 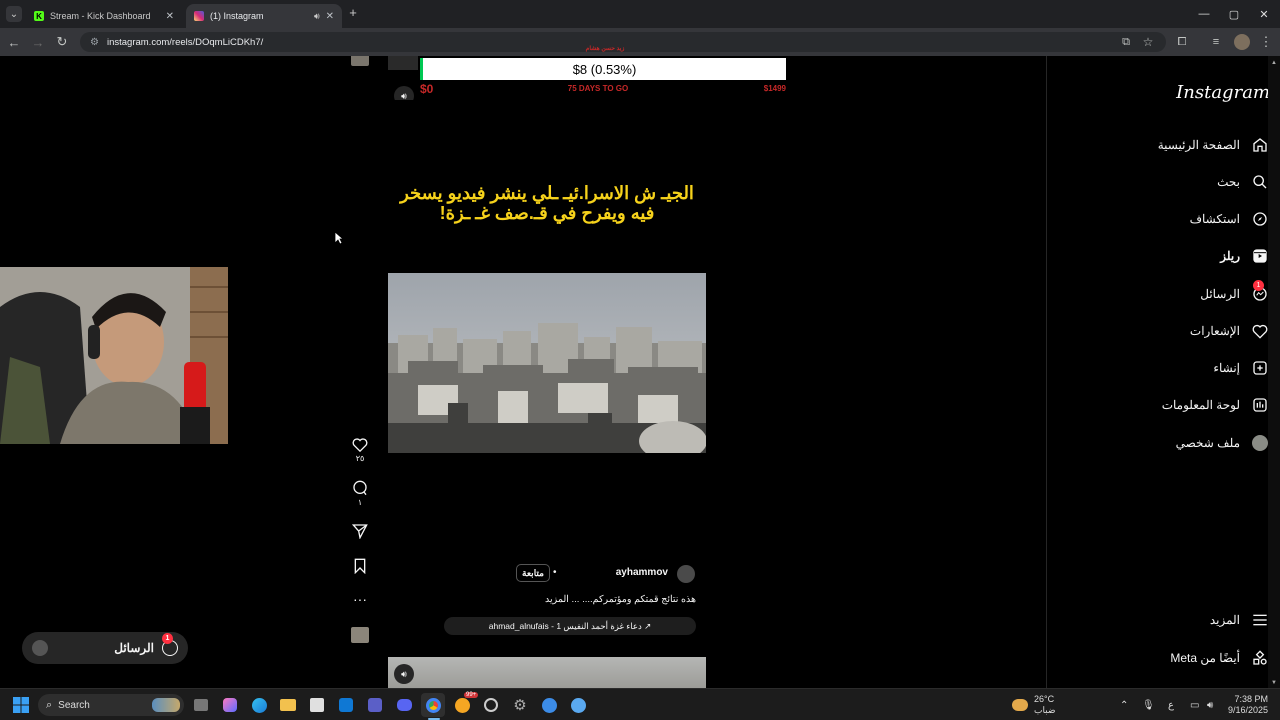 I want to click on microphone-icon: 🎙︎, so click(x=1148, y=704).